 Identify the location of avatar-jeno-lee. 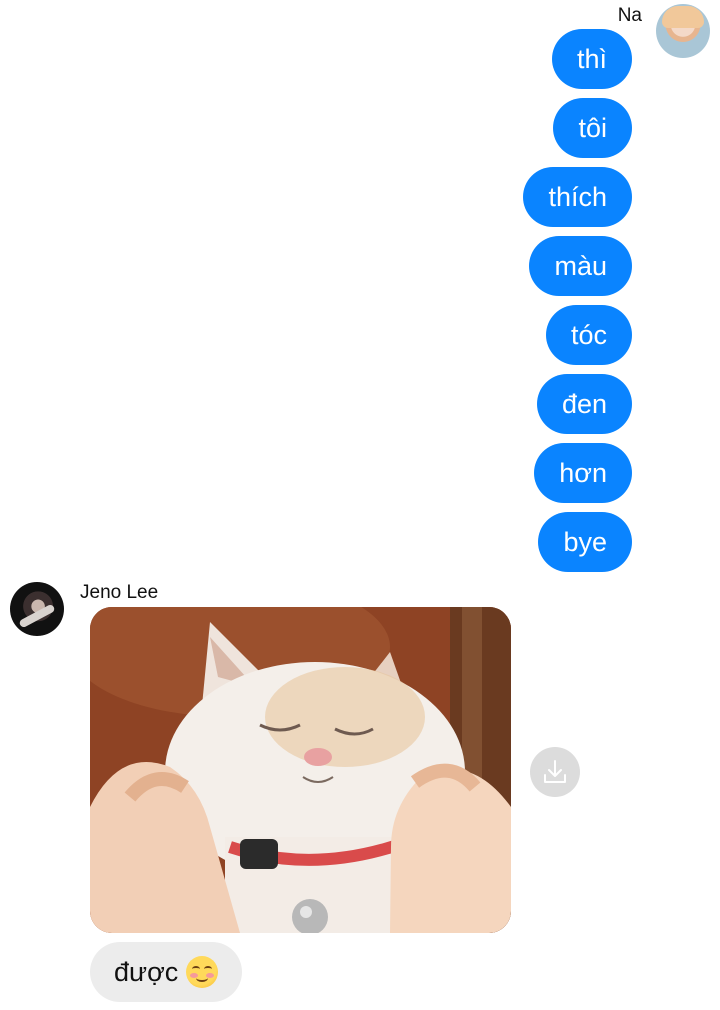
(37, 609).